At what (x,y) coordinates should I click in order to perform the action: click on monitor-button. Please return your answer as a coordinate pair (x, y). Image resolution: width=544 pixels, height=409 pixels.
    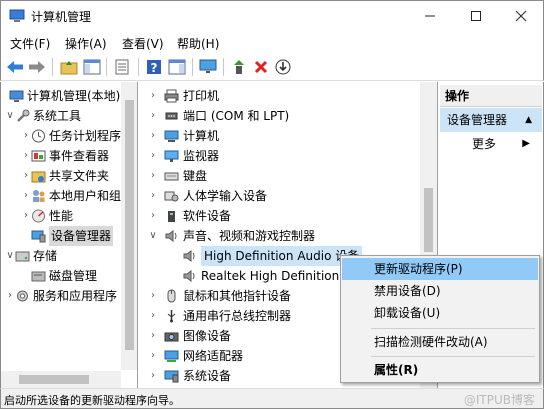
    Looking at the image, I should click on (208, 67).